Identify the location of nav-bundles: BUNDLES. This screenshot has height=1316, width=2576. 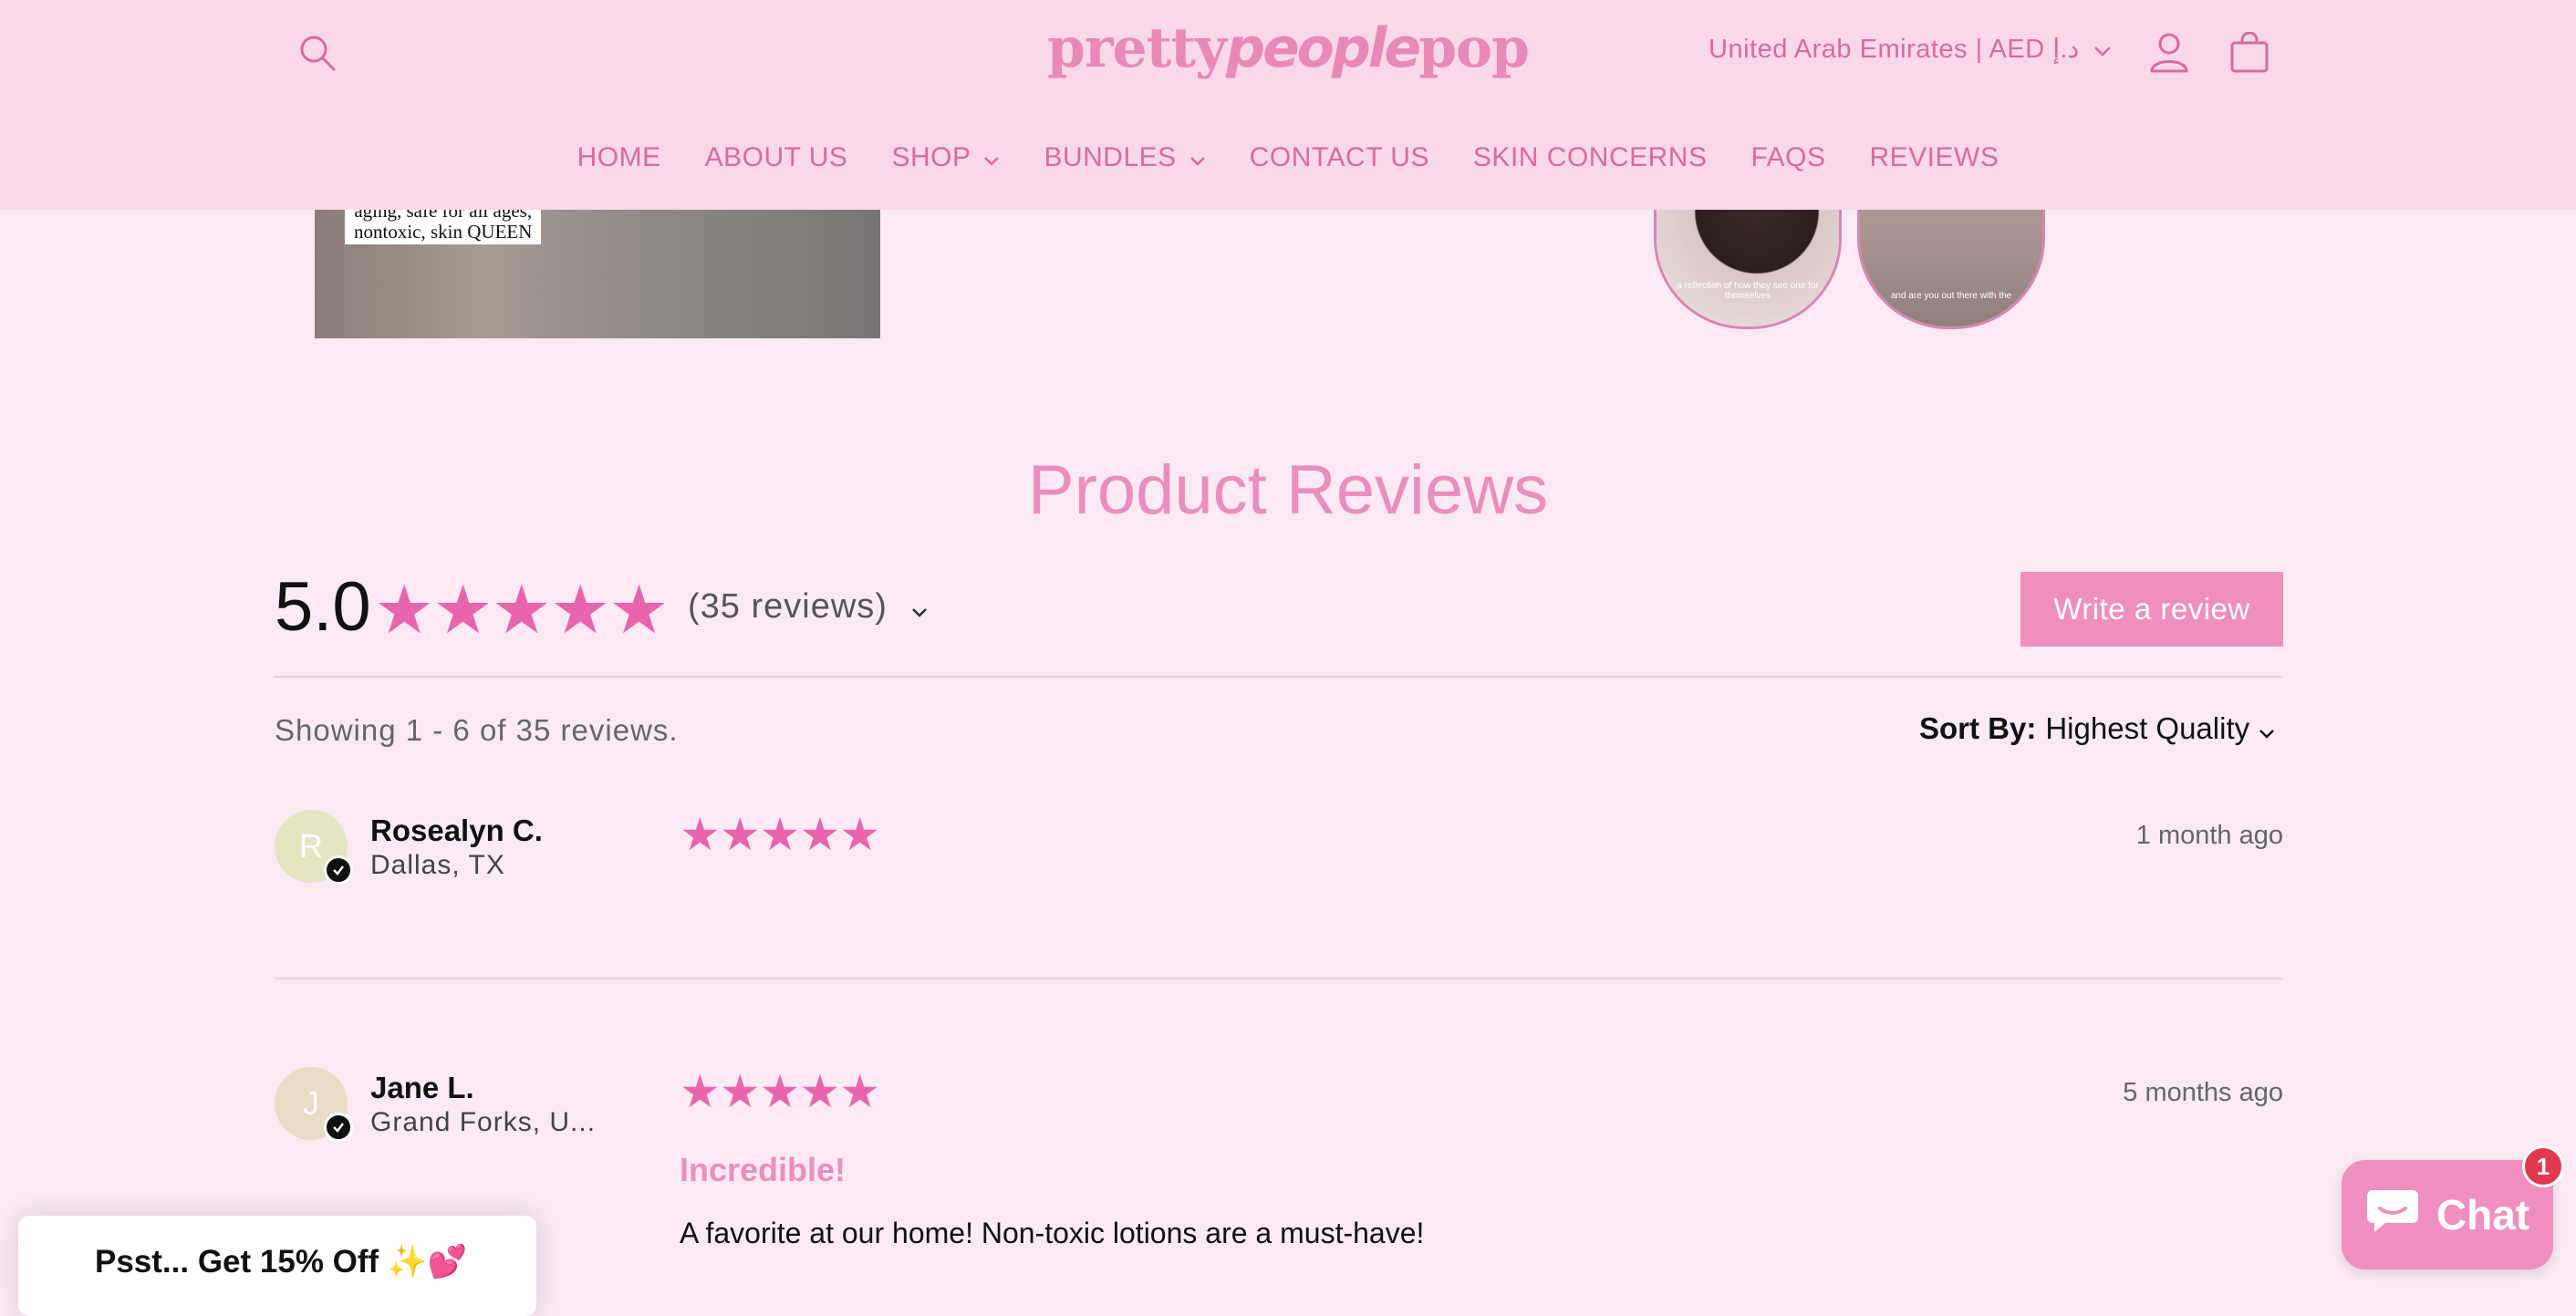
(1124, 157).